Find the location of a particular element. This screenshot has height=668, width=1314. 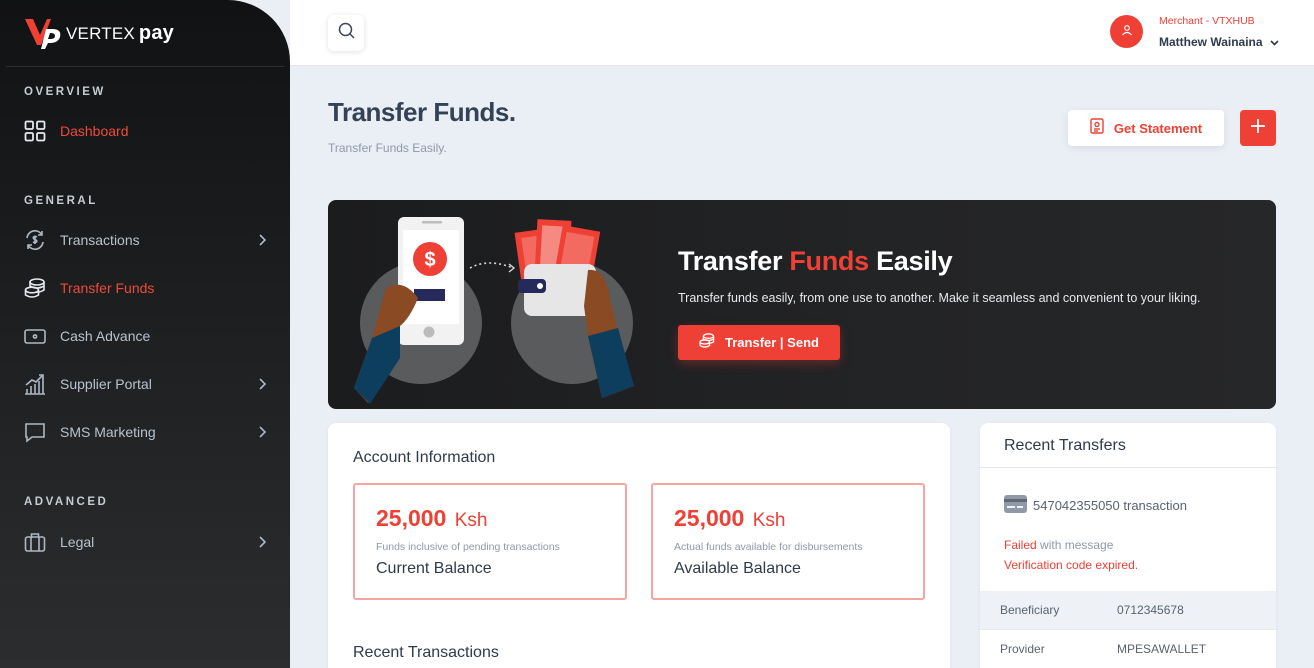

recent-transfers-title: Recent Transfers is located at coordinates (1065, 445).